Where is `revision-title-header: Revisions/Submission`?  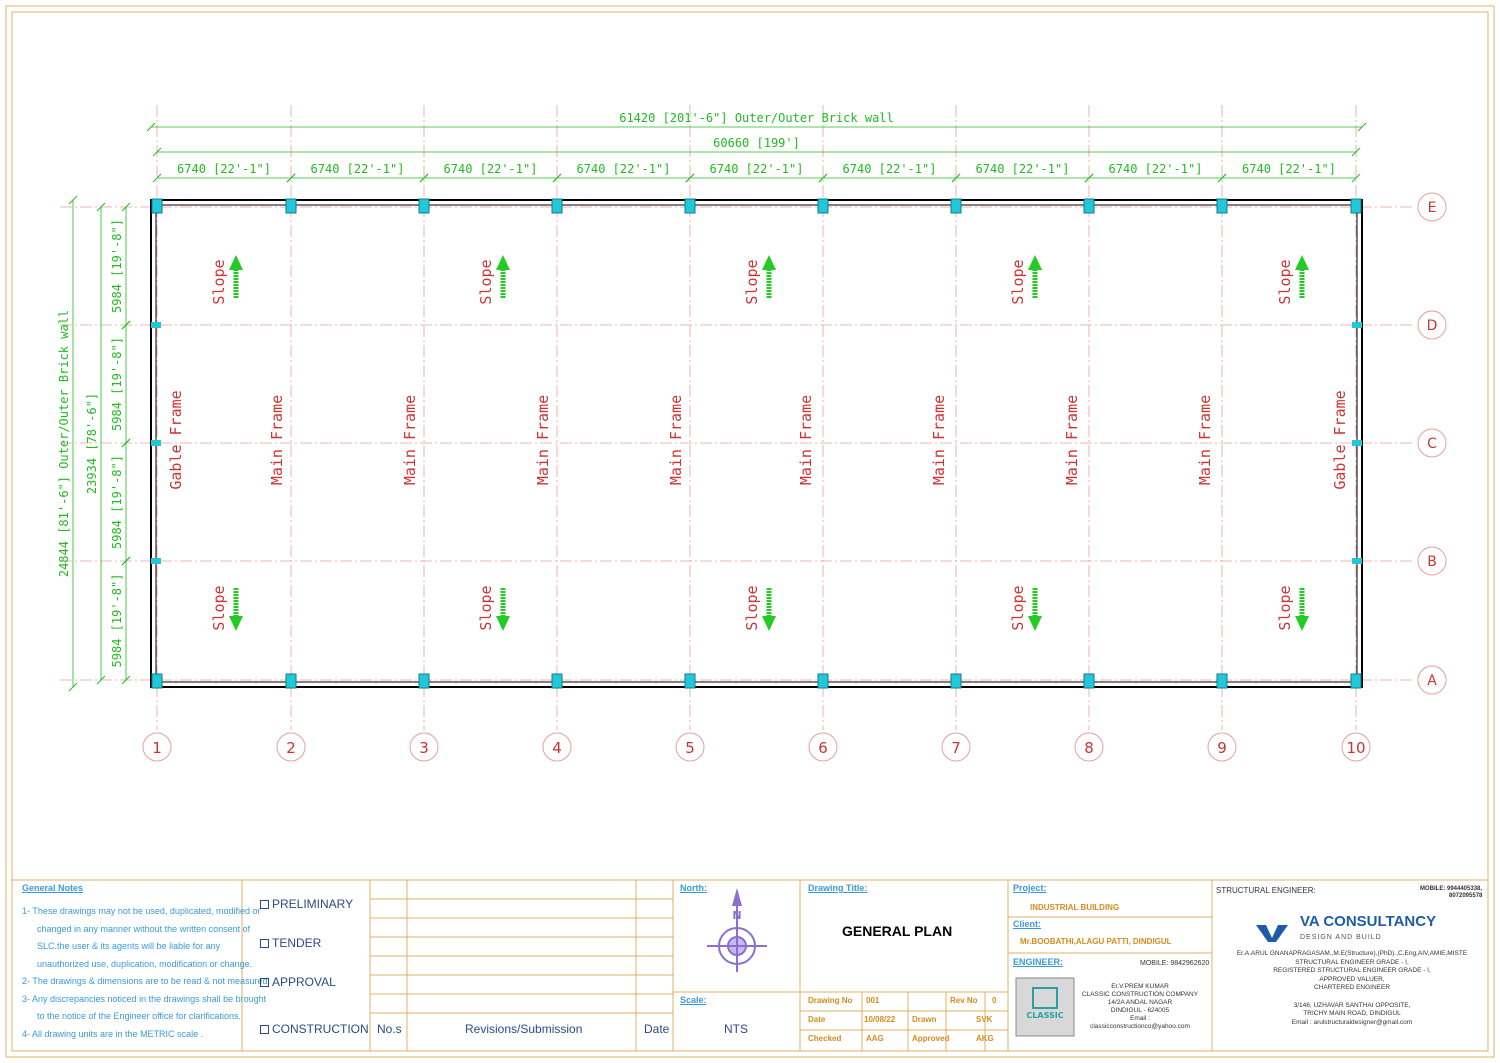
revision-title-header: Revisions/Submission is located at coordinates (524, 1029).